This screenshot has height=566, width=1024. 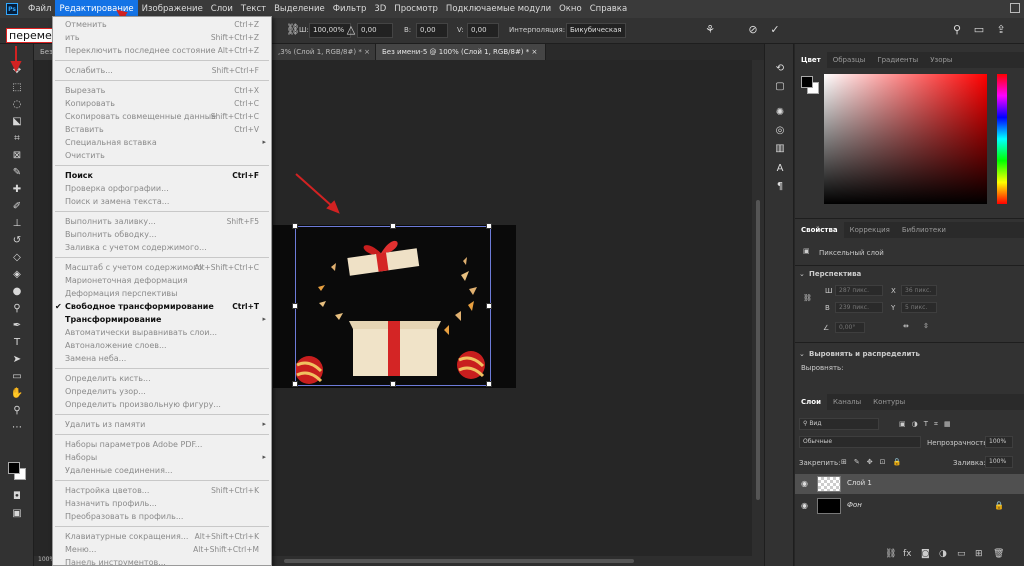 What do you see at coordinates (780, 187) in the screenshot?
I see `paragraph-panel-icon: ¶` at bounding box center [780, 187].